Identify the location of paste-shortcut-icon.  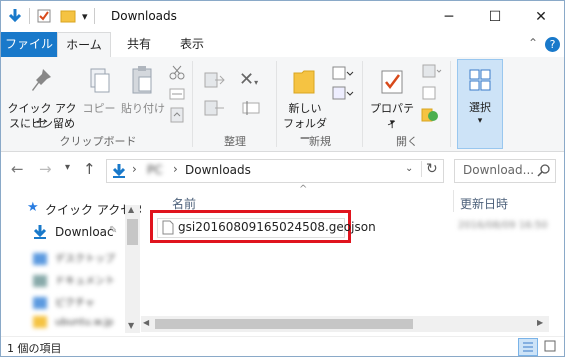
(177, 115).